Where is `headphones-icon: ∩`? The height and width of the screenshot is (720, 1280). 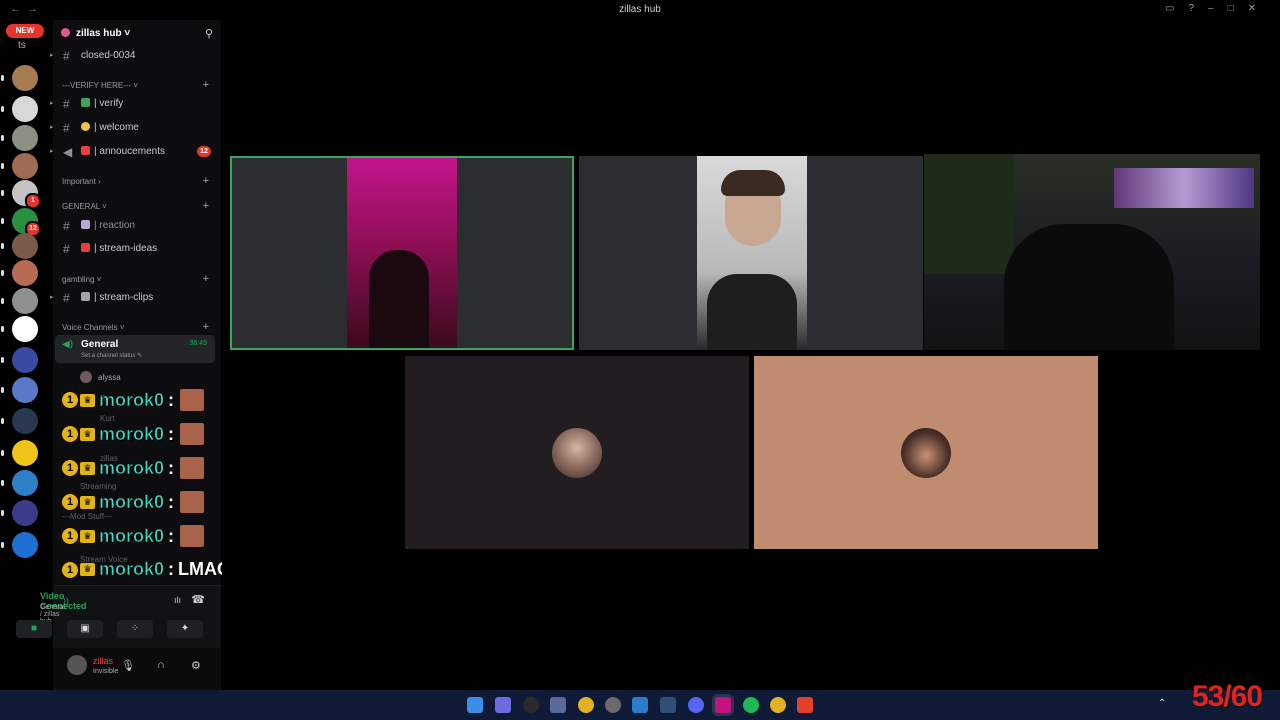 headphones-icon: ∩ is located at coordinates (161, 665).